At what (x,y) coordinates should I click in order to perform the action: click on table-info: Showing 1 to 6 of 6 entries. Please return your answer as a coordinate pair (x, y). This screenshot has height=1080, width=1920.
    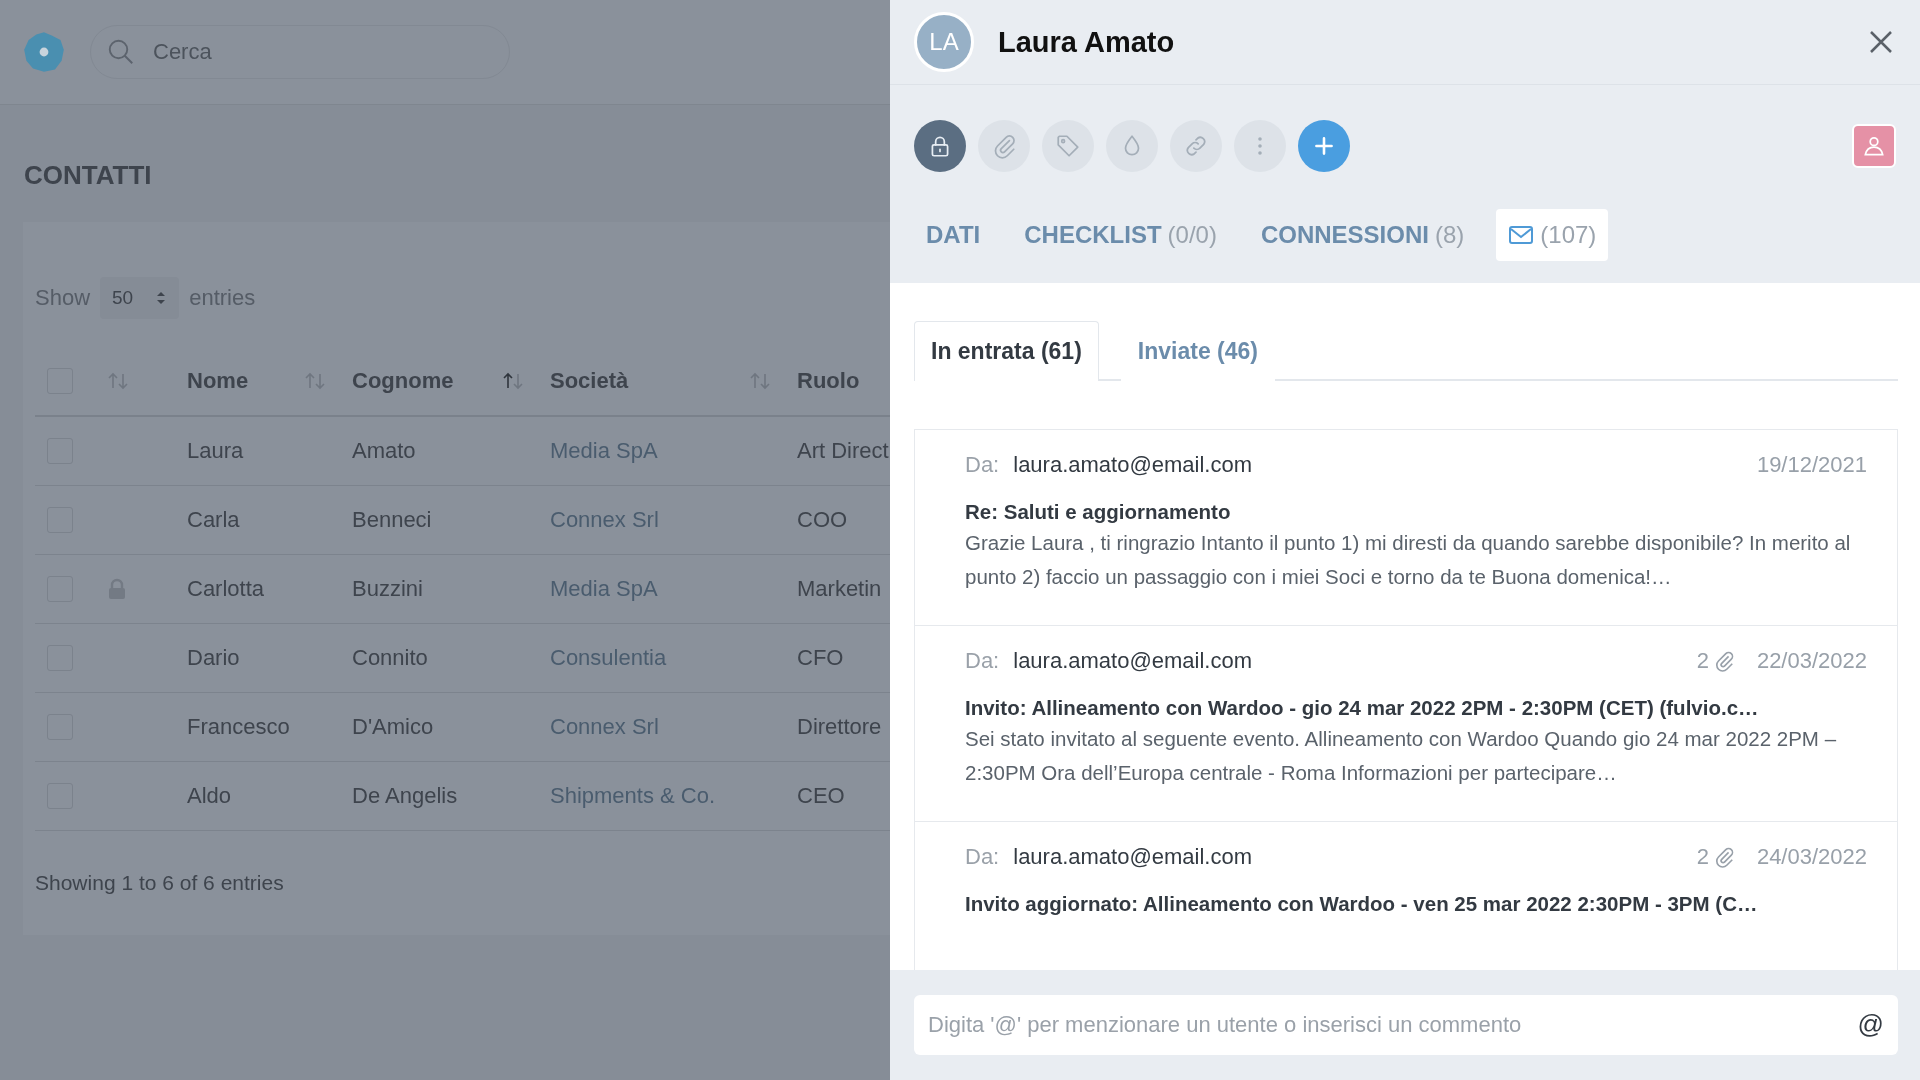
    Looking at the image, I should click on (160, 883).